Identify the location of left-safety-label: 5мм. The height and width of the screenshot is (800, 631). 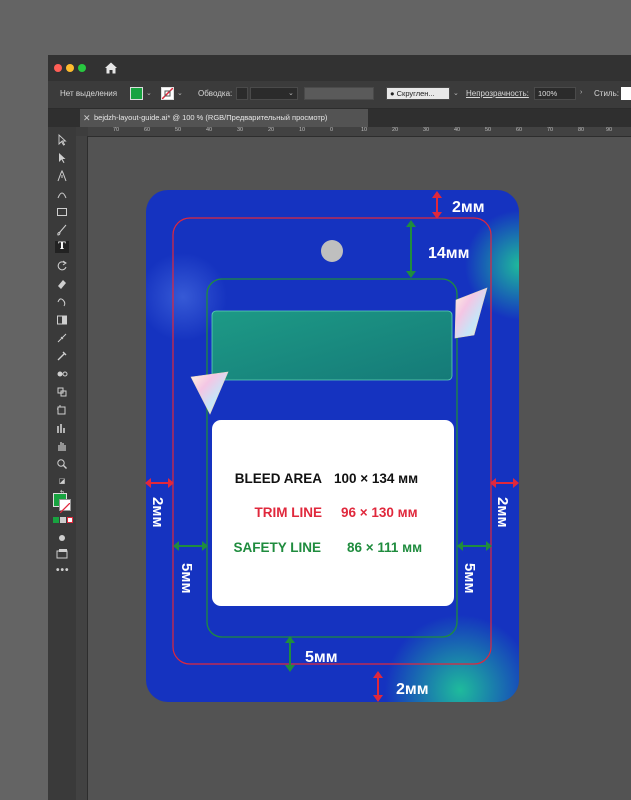
(186, 578).